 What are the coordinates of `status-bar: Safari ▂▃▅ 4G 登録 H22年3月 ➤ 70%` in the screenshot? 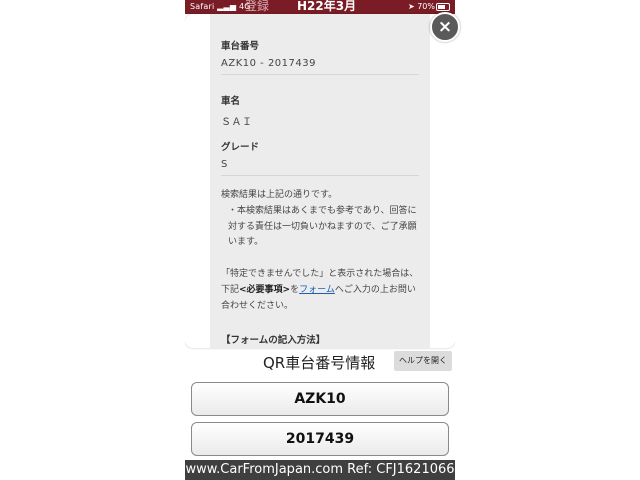 It's located at (320, 7).